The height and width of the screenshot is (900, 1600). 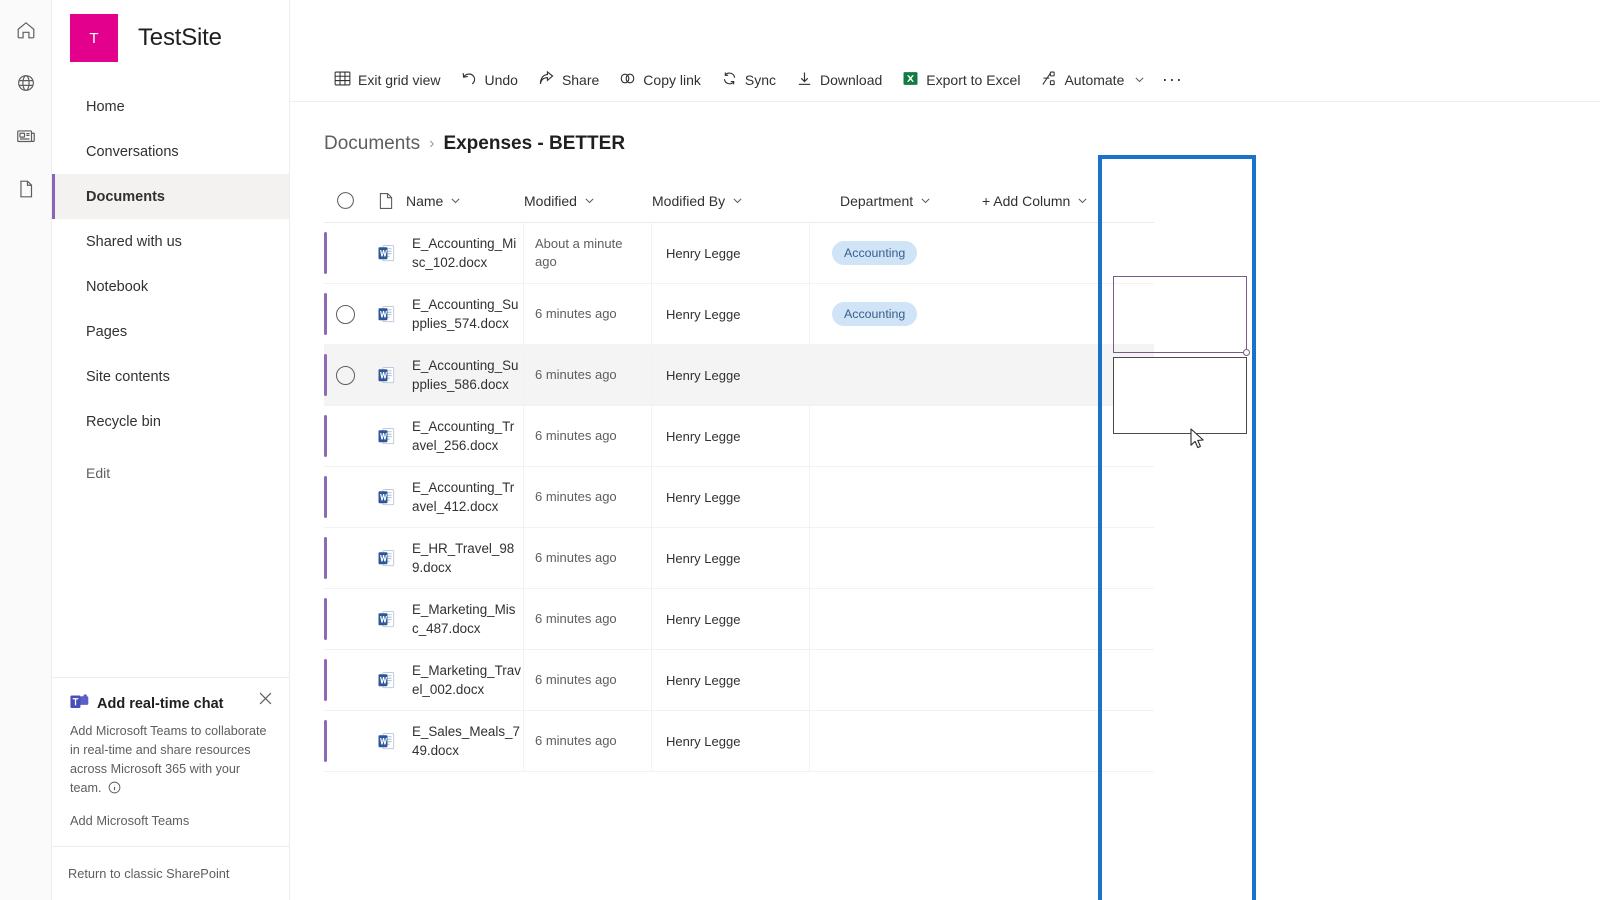 What do you see at coordinates (170, 196) in the screenshot?
I see `sidebar-item-documents: Documents` at bounding box center [170, 196].